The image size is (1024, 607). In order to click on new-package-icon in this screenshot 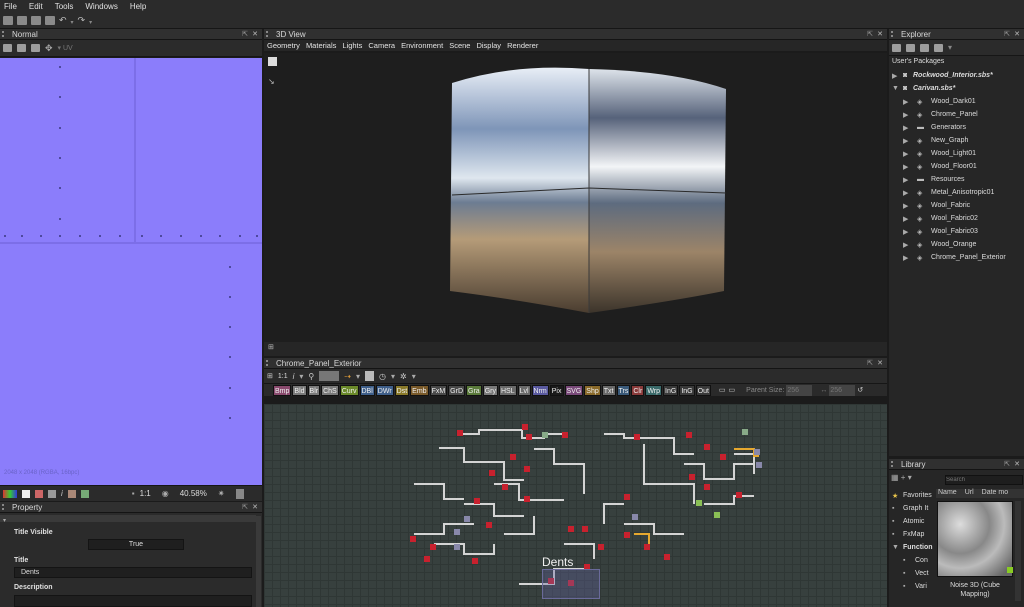, I will do `click(896, 47)`.